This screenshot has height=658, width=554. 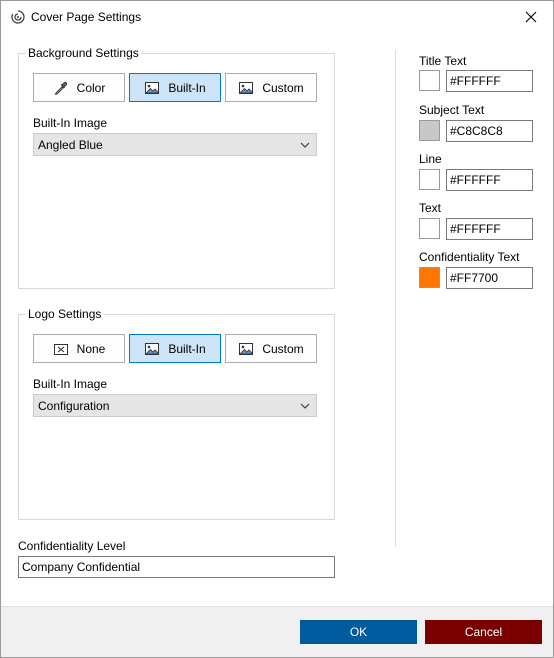 I want to click on confidentiality-text-color-value: #FF7700, so click(x=474, y=278).